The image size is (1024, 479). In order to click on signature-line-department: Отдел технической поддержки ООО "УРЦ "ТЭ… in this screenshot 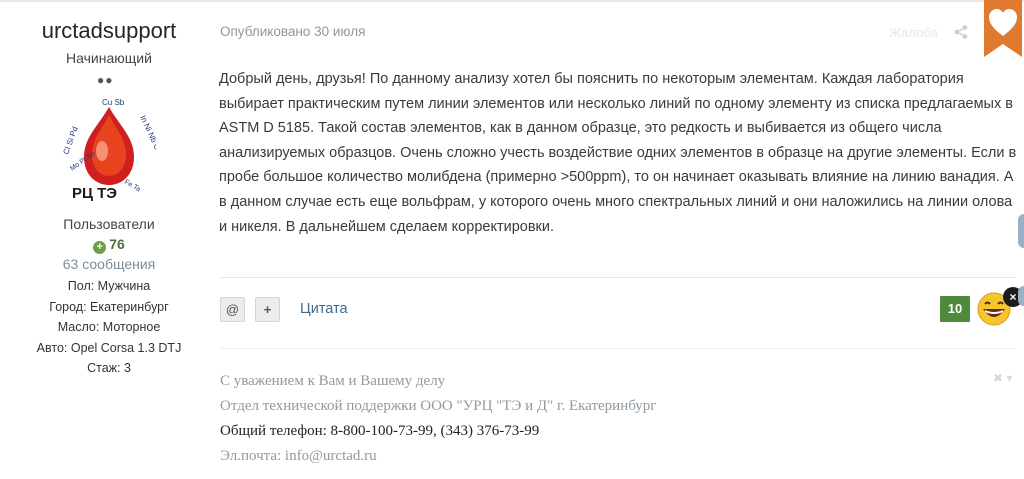, I will do `click(438, 406)`.